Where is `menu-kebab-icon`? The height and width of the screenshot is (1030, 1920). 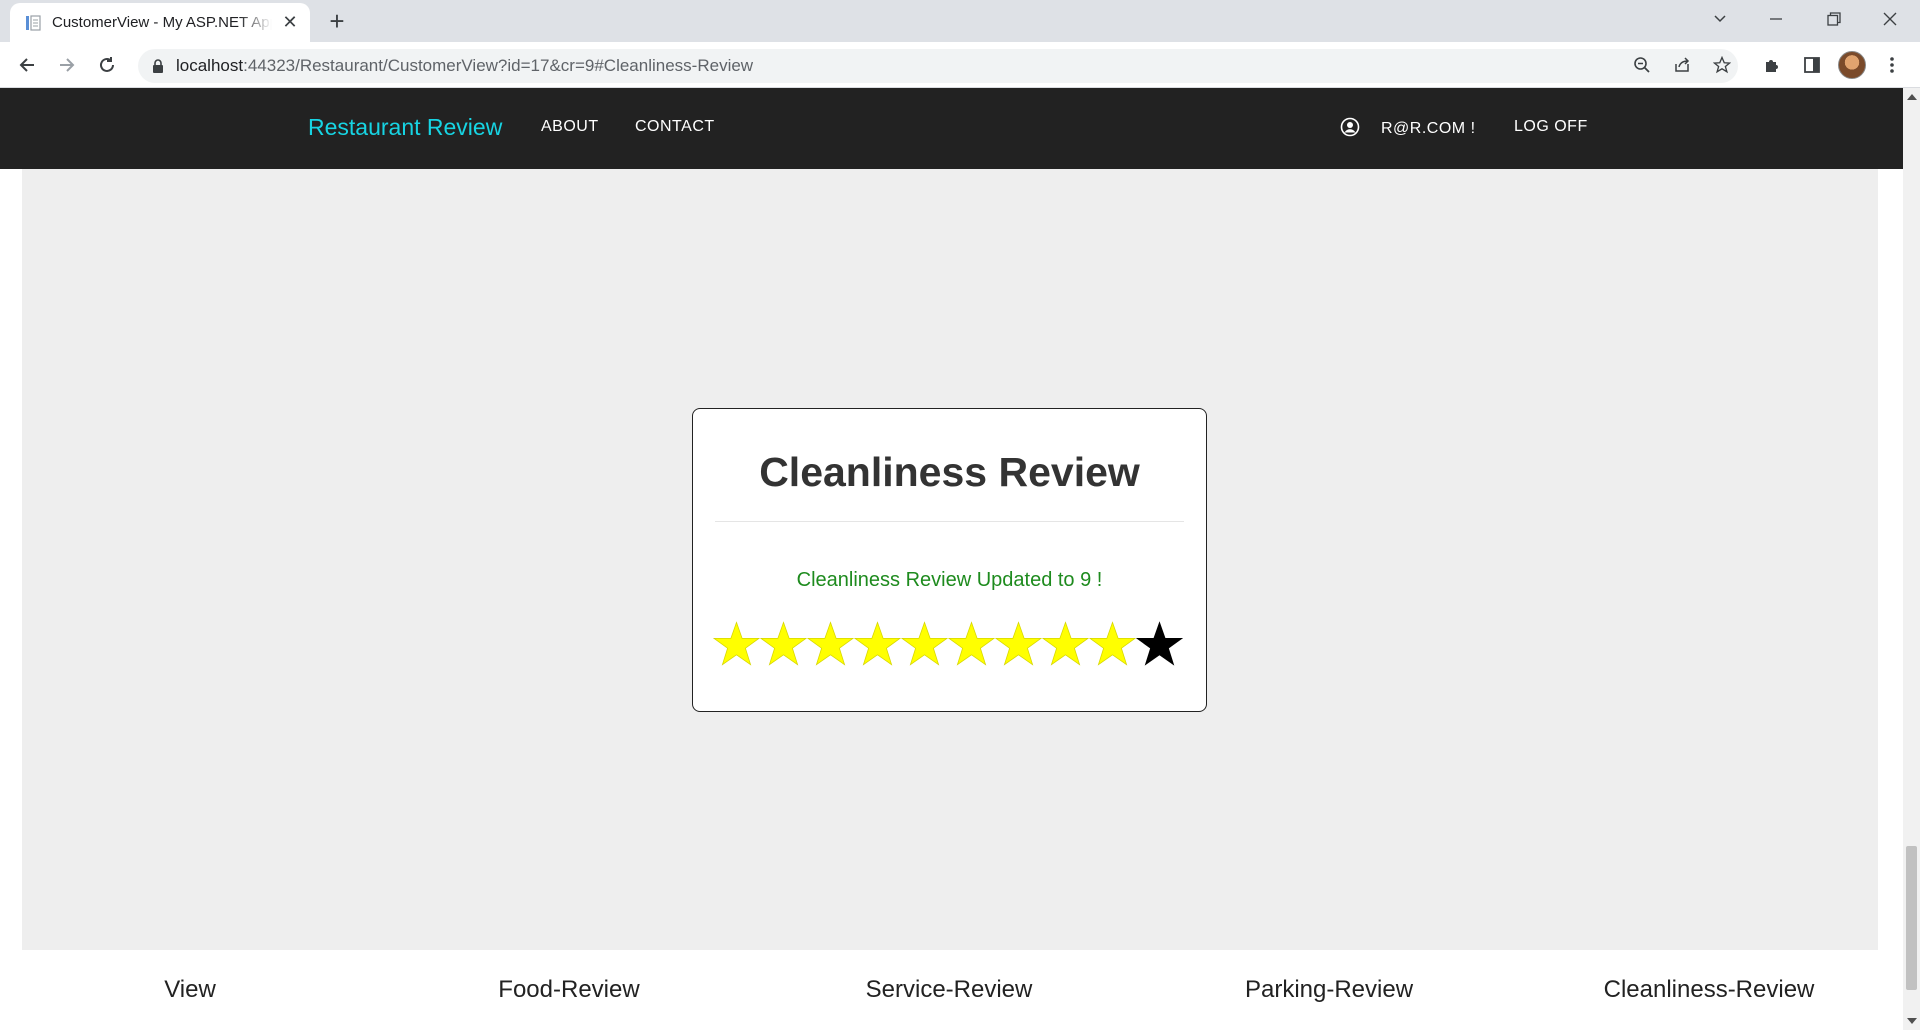 menu-kebab-icon is located at coordinates (1892, 65).